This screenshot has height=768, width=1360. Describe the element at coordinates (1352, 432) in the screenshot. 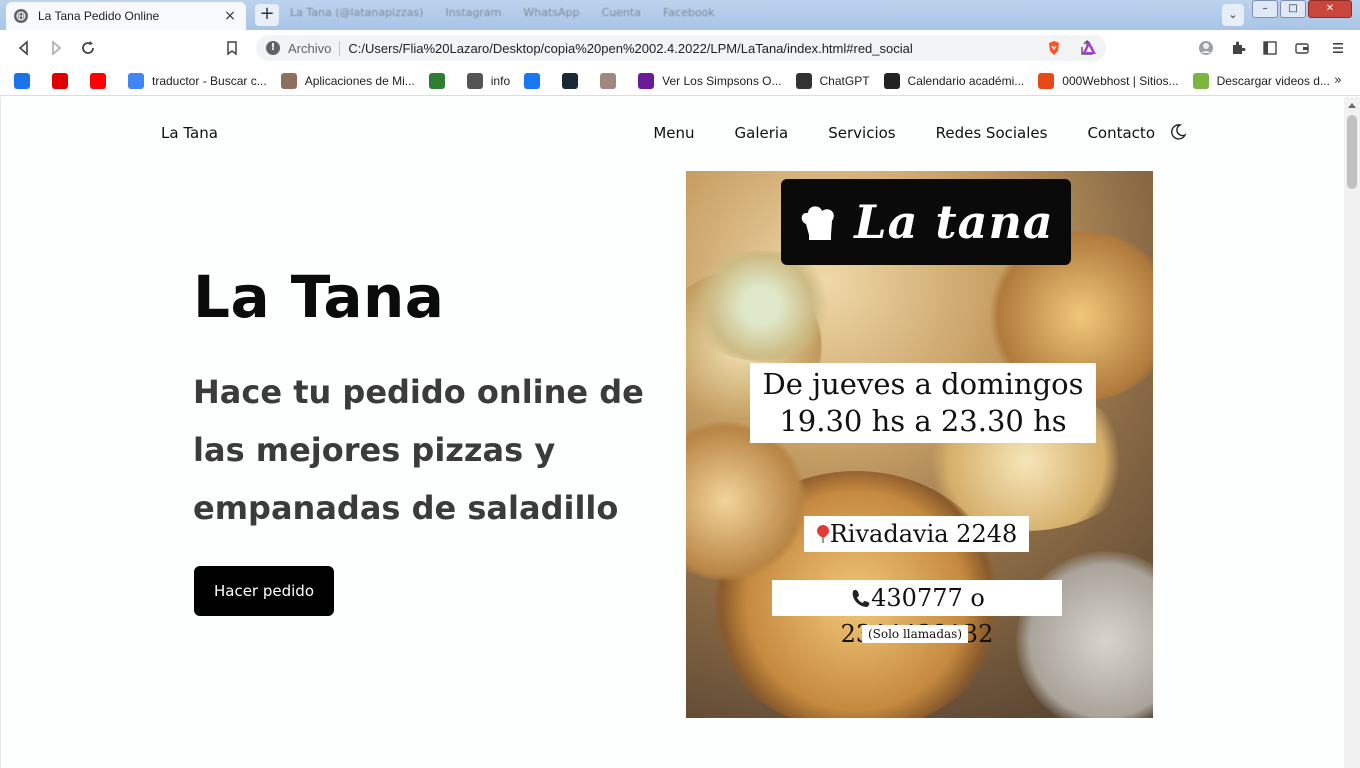

I see `page-scrollbar` at that location.